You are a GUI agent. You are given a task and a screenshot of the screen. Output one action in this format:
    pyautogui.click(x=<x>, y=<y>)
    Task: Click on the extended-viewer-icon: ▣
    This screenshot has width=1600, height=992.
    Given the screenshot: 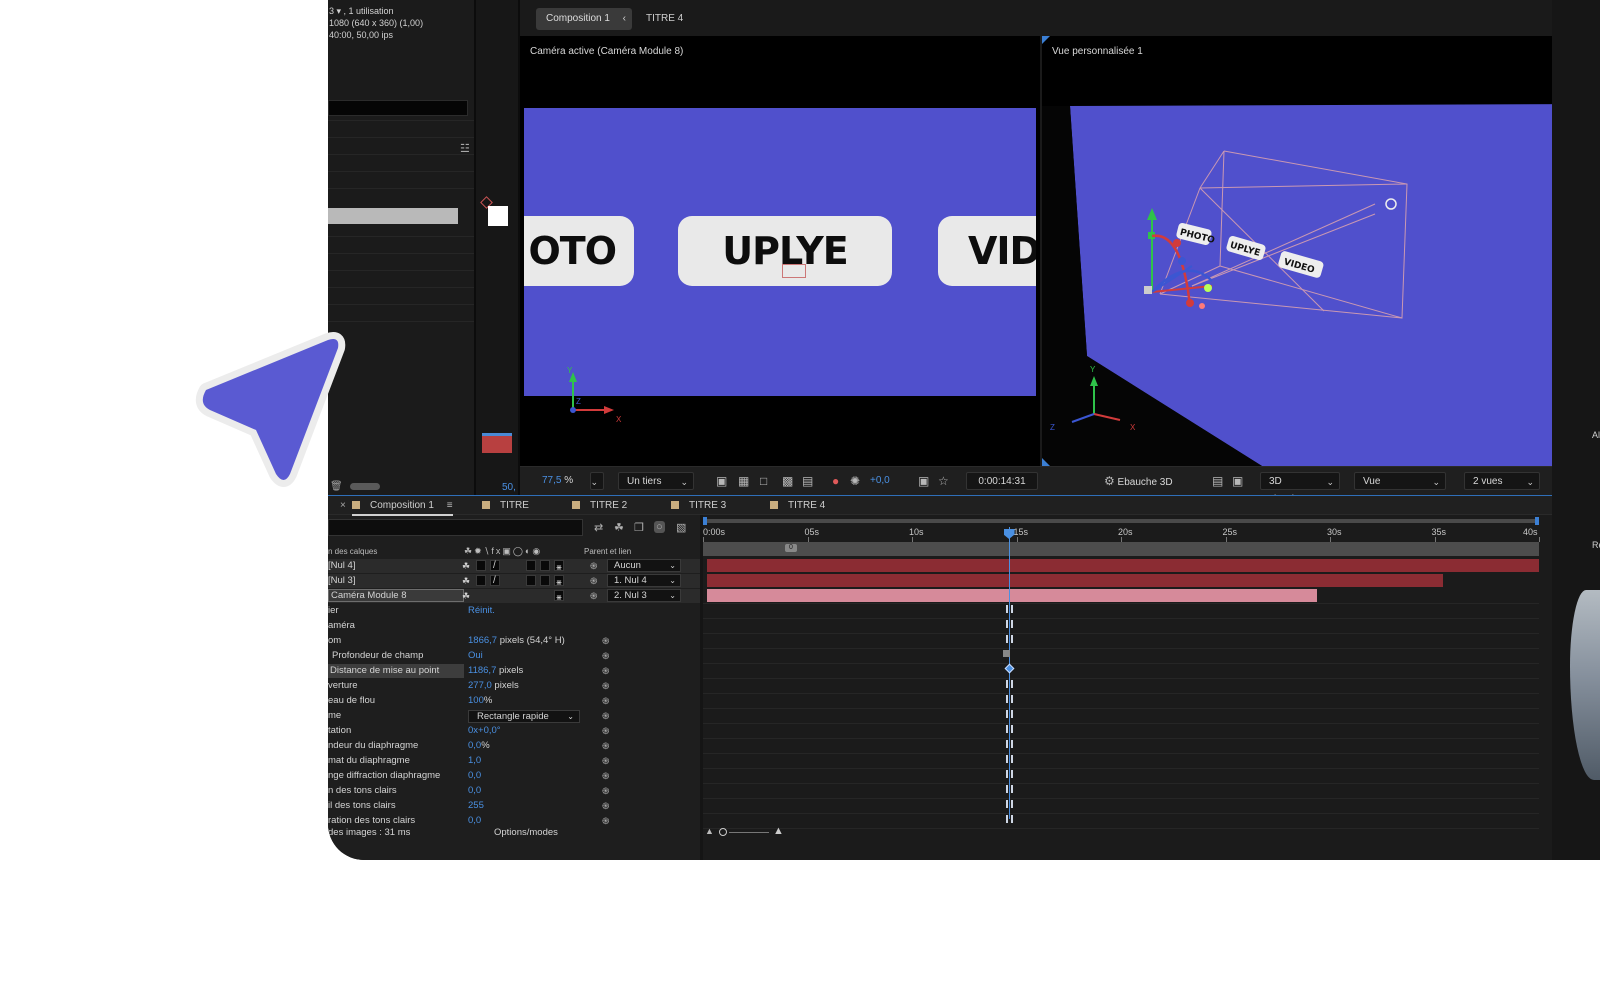 What is the action you would take?
    pyautogui.click(x=1237, y=481)
    